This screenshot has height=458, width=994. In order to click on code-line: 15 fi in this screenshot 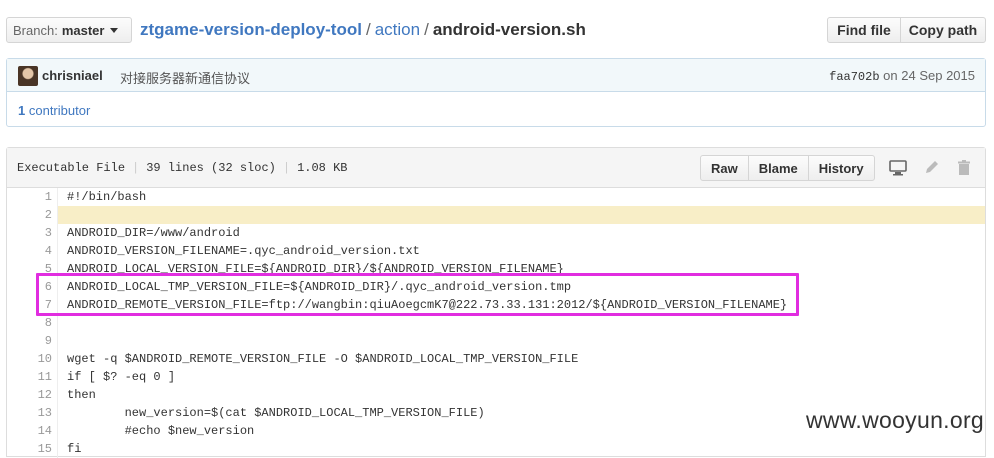, I will do `click(496, 449)`.